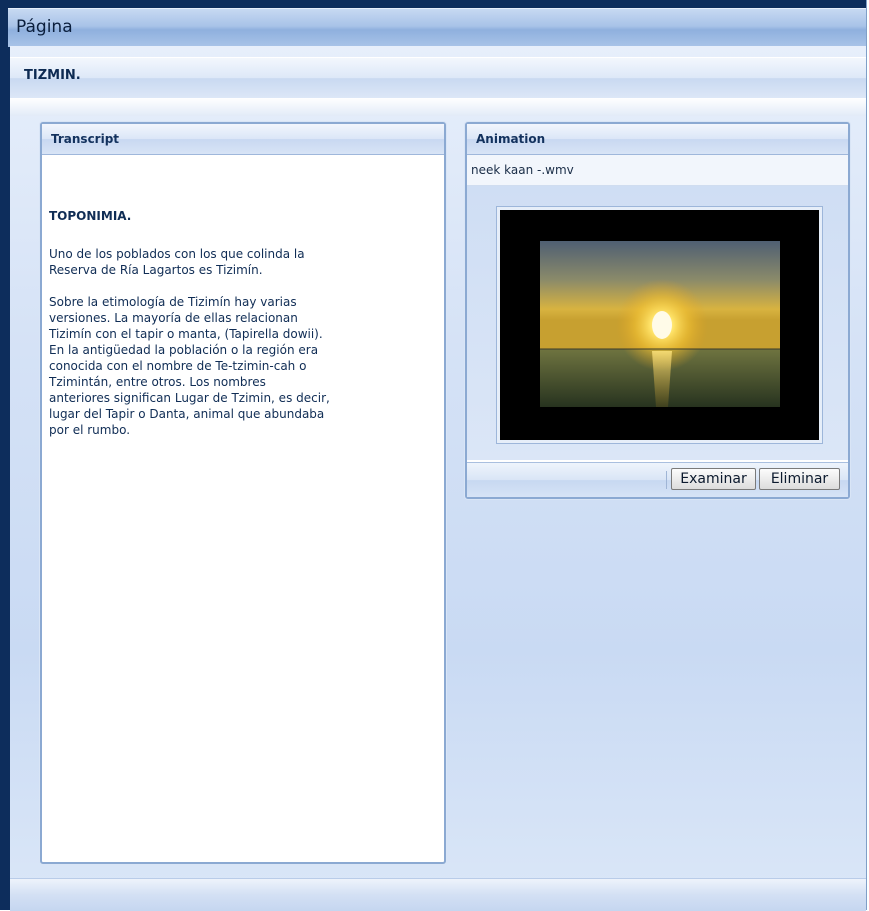  What do you see at coordinates (657, 170) in the screenshot?
I see `filename-row: neek kaan -.wmv` at bounding box center [657, 170].